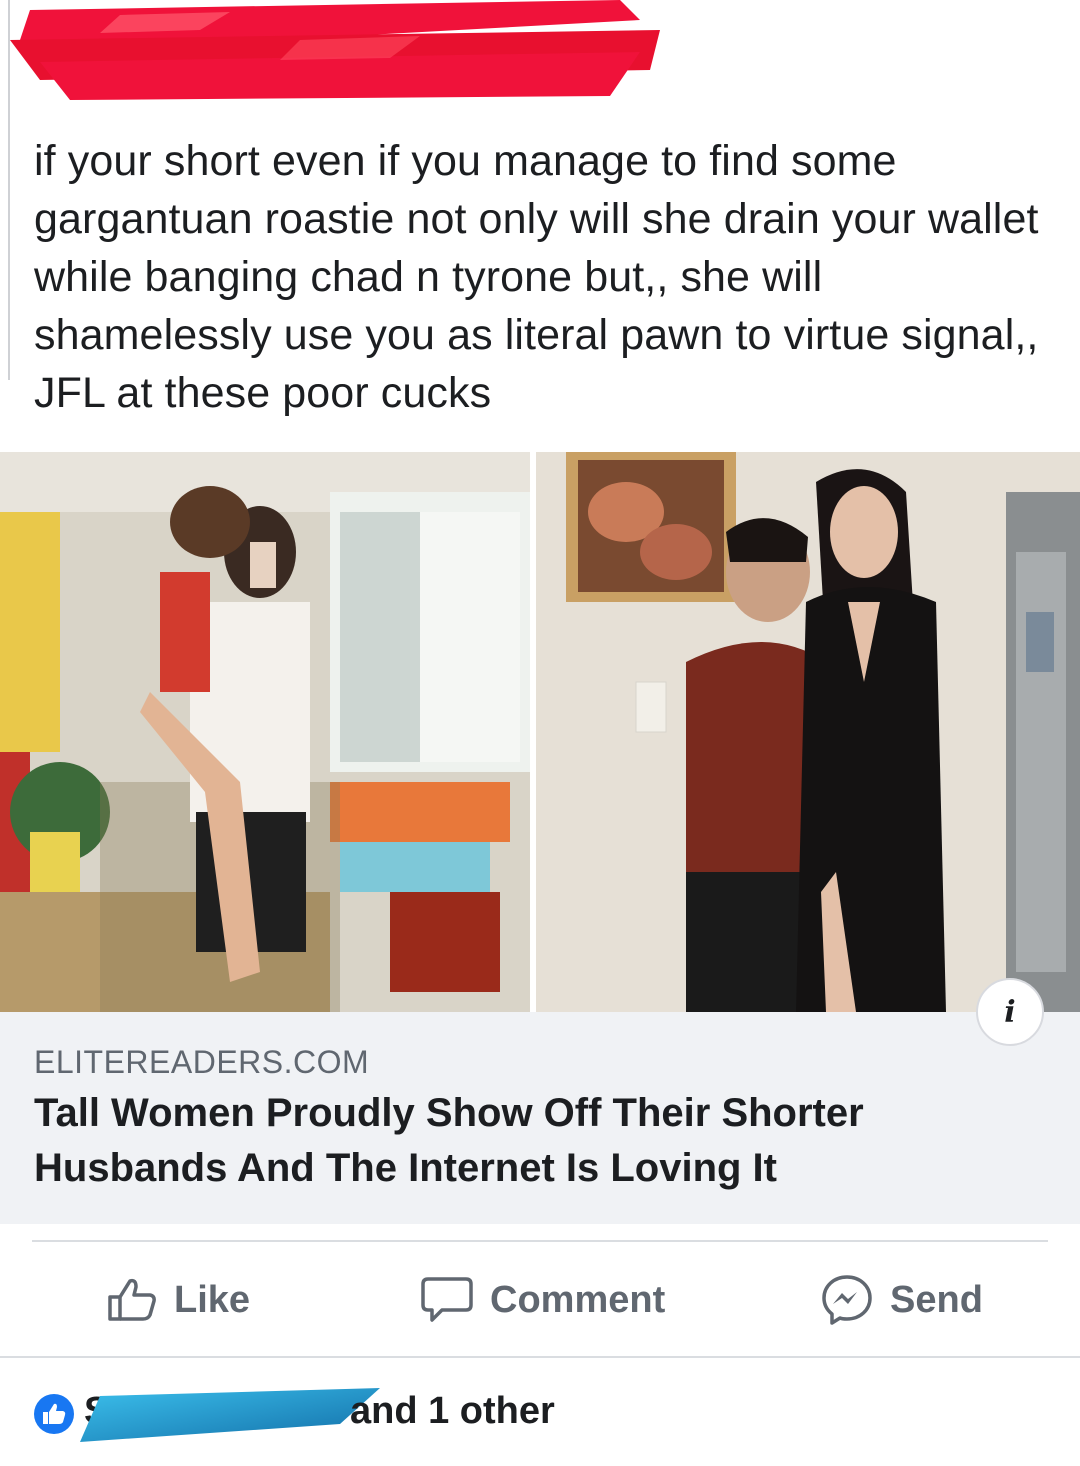 The image size is (1080, 1466). Describe the element at coordinates (452, 1411) in the screenshot. I see `reactions-summary-text: and 1 other` at that location.